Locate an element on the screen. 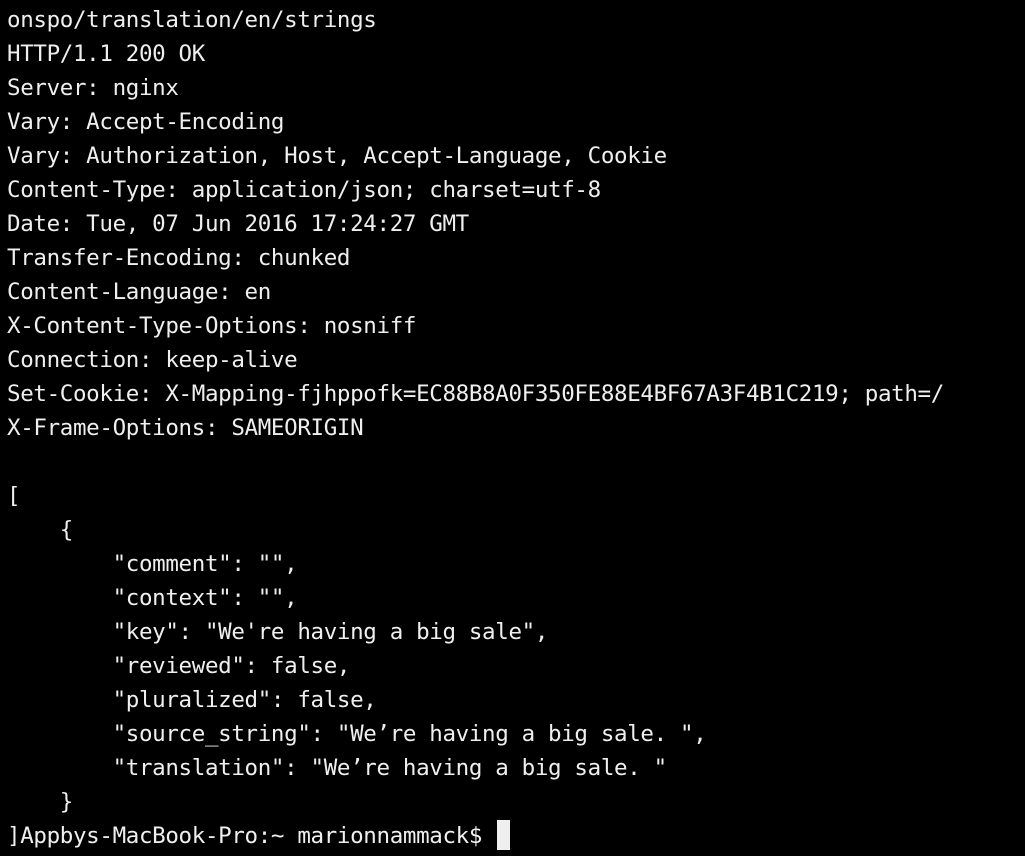 This screenshot has width=1025, height=856. output-line: "comment": "", is located at coordinates (152, 564).